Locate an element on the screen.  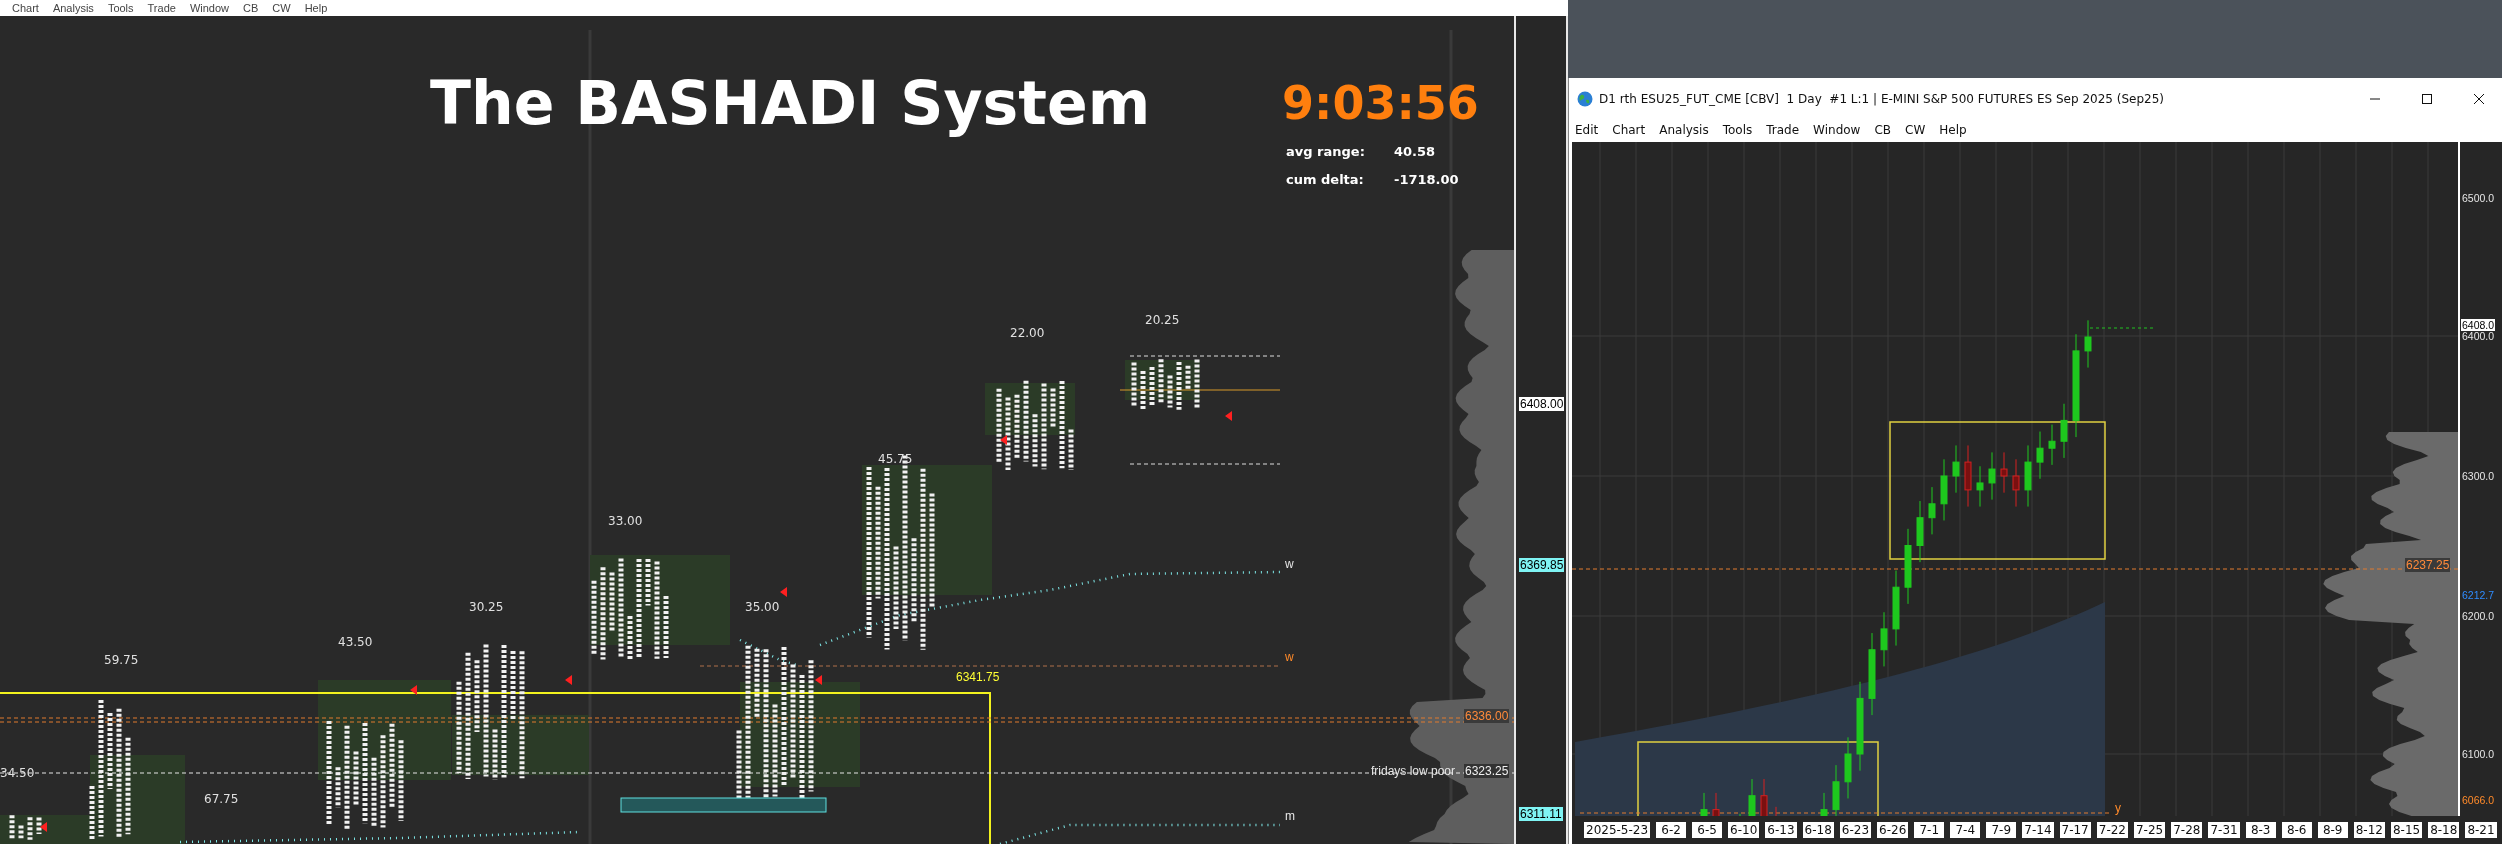
date-label: 7-31 is located at coordinates (2224, 830).